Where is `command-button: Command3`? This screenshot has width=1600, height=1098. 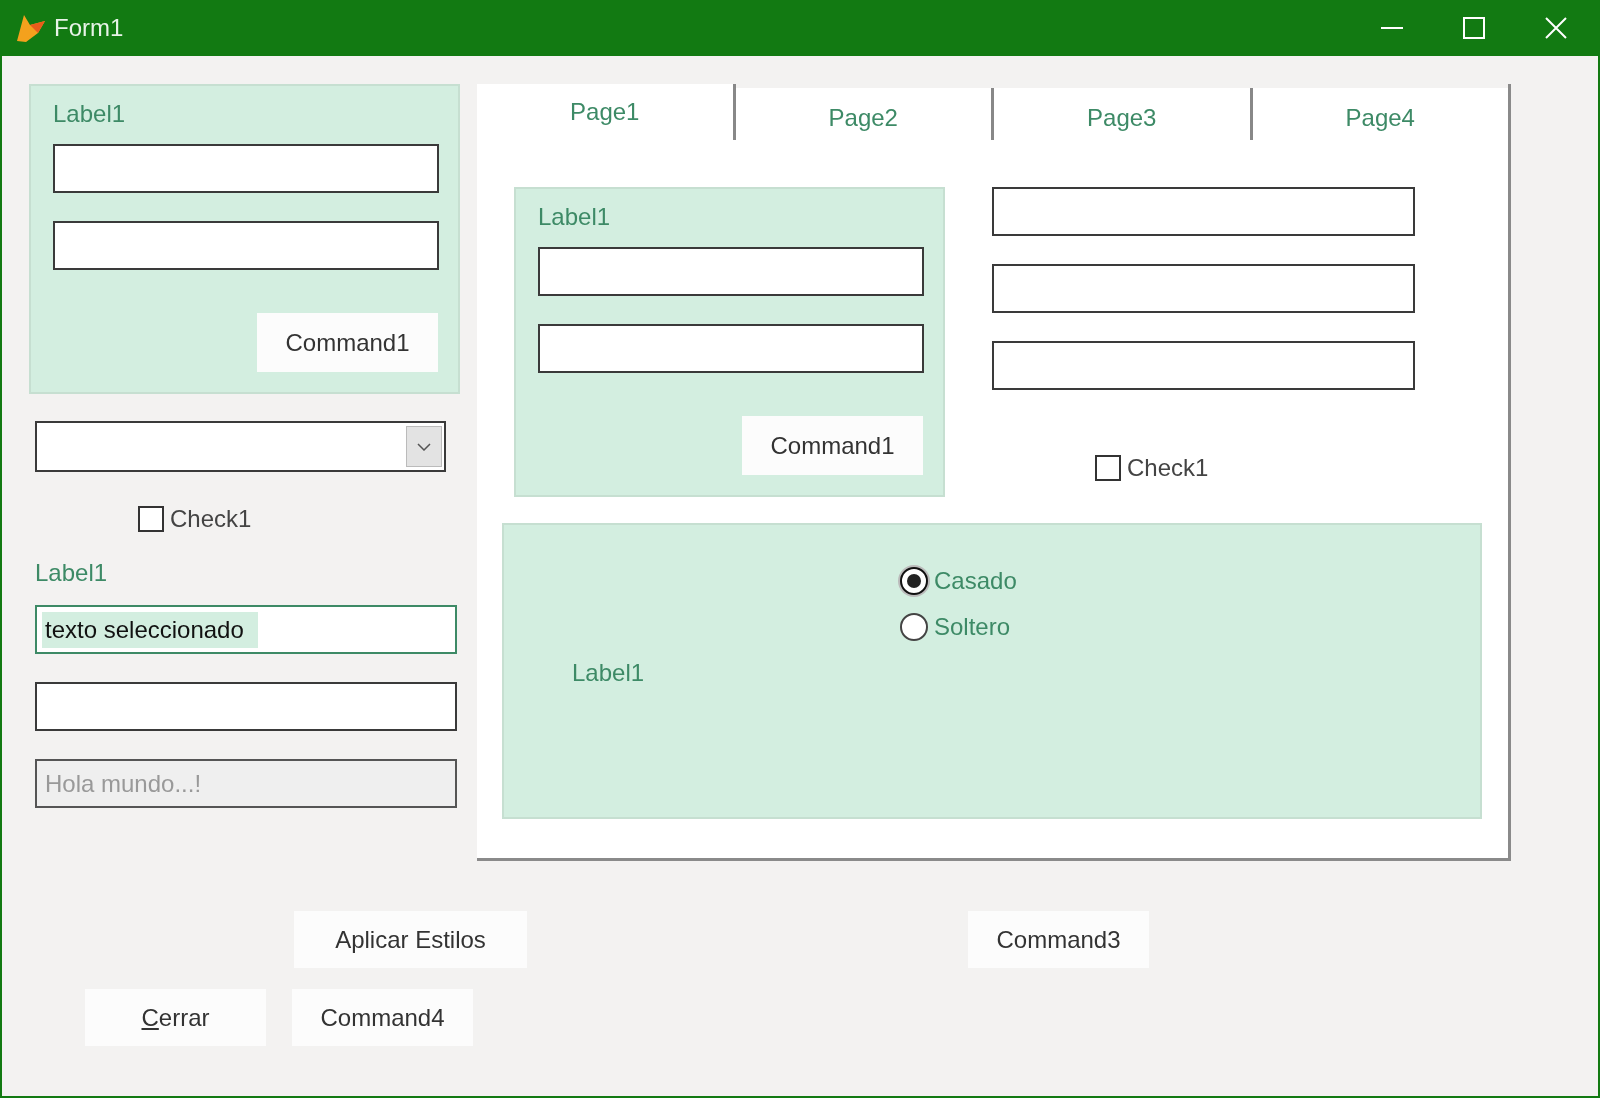
command-button: Command3 is located at coordinates (1058, 939).